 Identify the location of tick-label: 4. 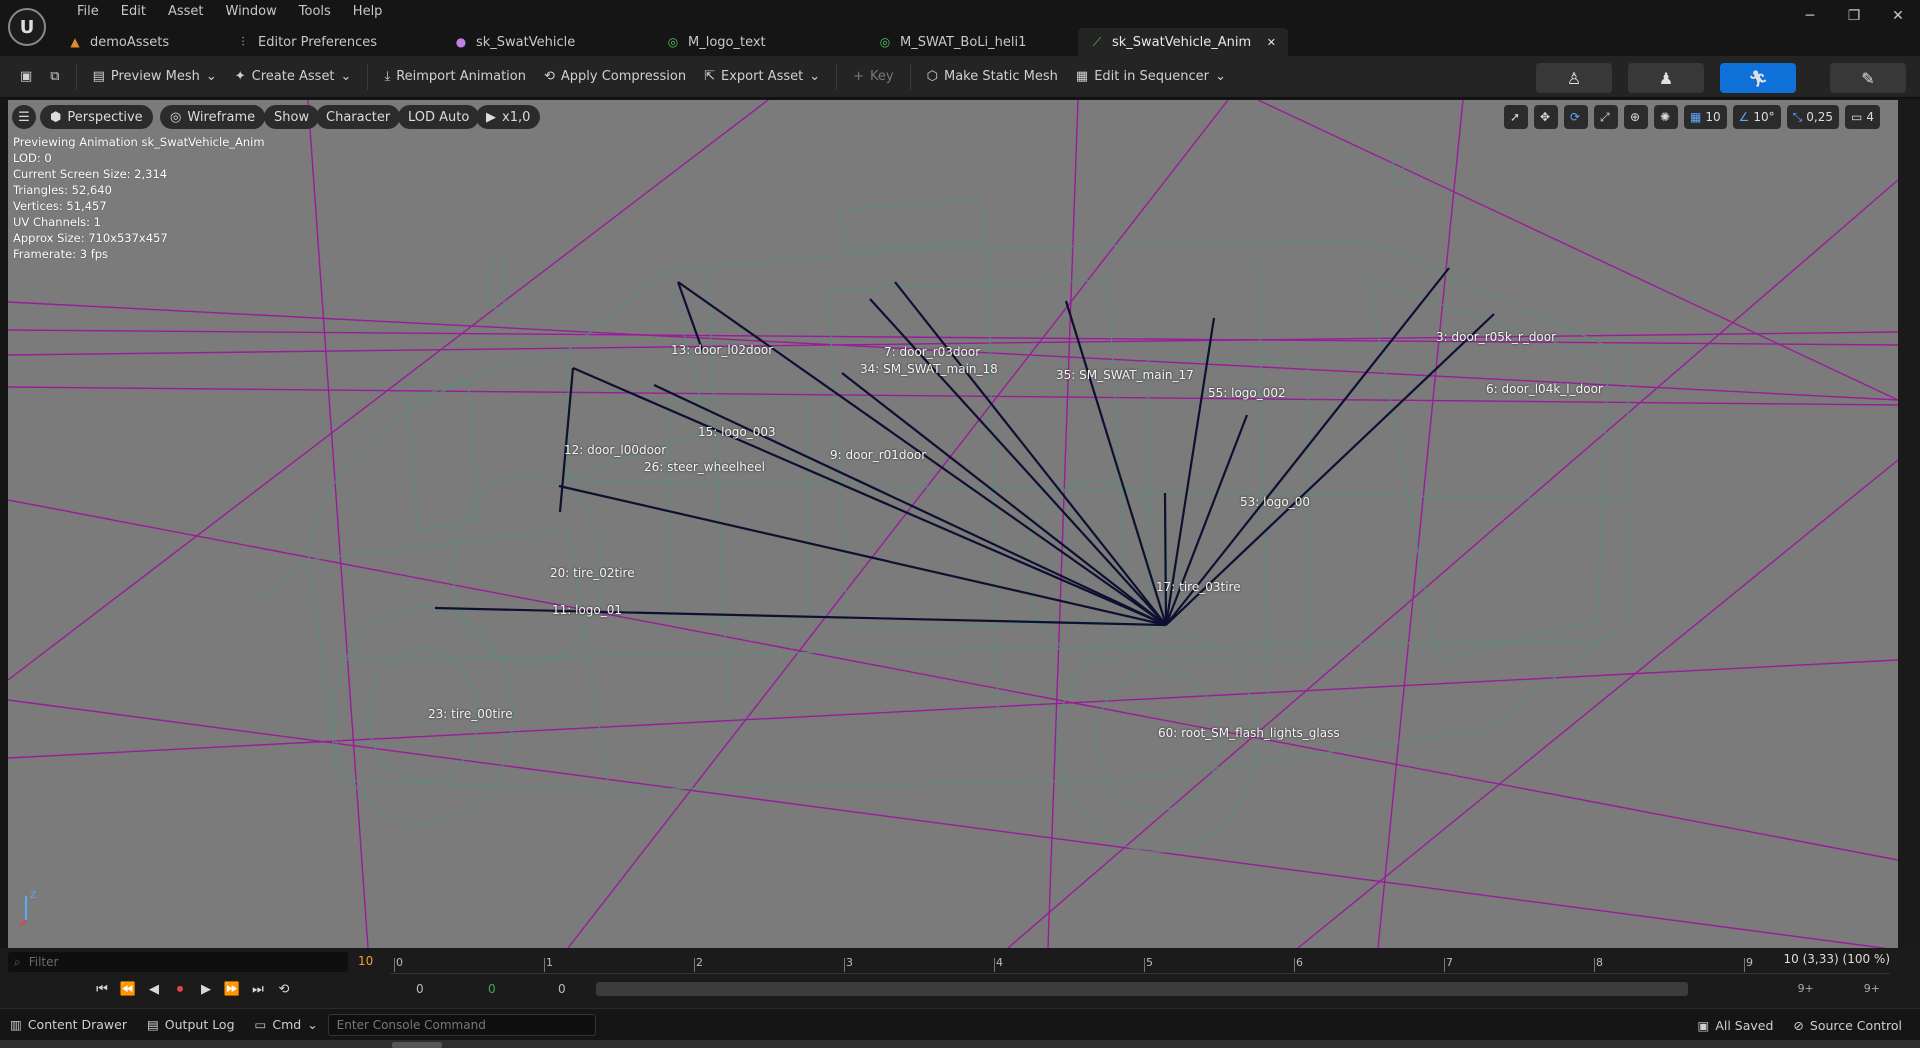
(998, 964).